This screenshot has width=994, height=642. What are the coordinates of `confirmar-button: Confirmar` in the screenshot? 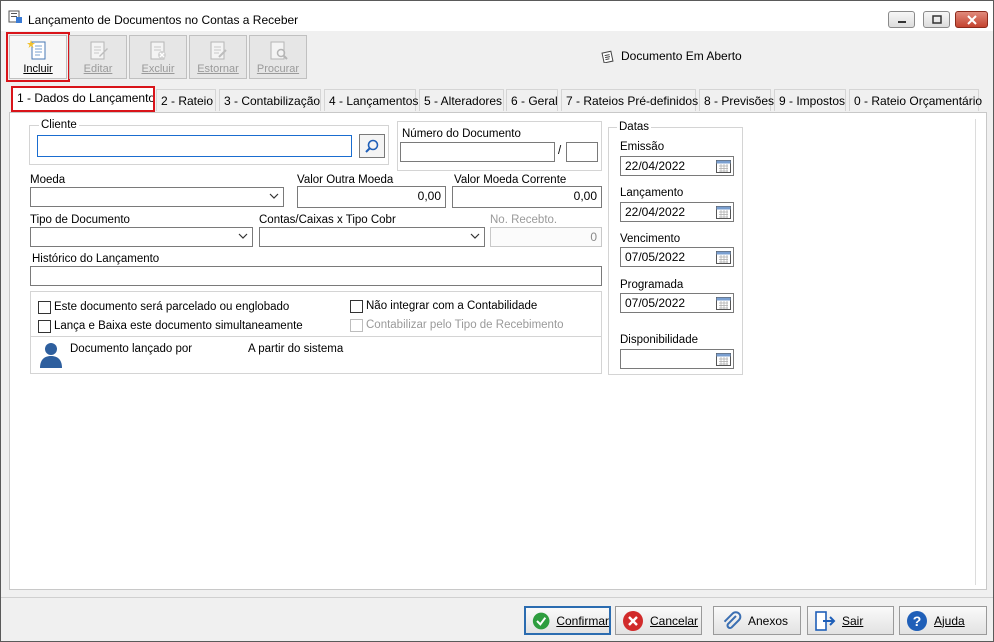 It's located at (567, 620).